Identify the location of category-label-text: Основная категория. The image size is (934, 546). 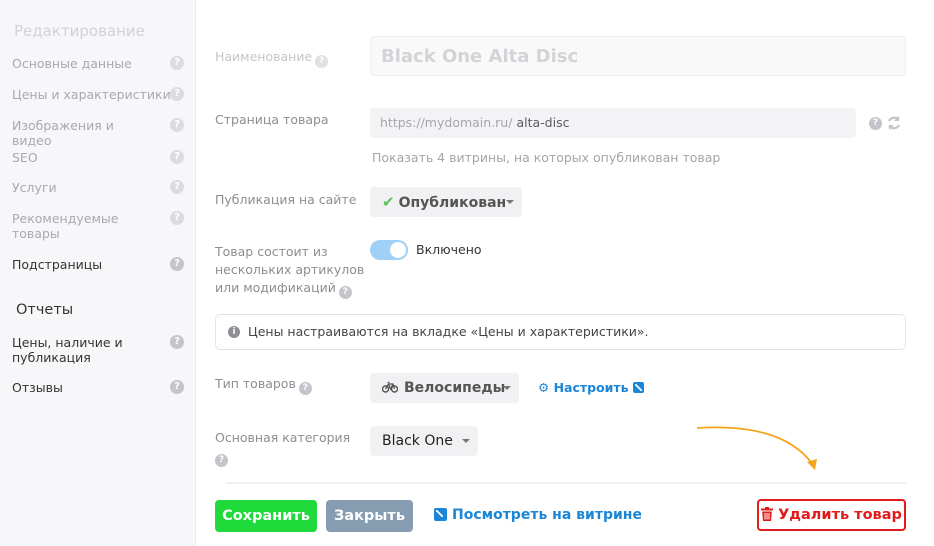
(283, 437).